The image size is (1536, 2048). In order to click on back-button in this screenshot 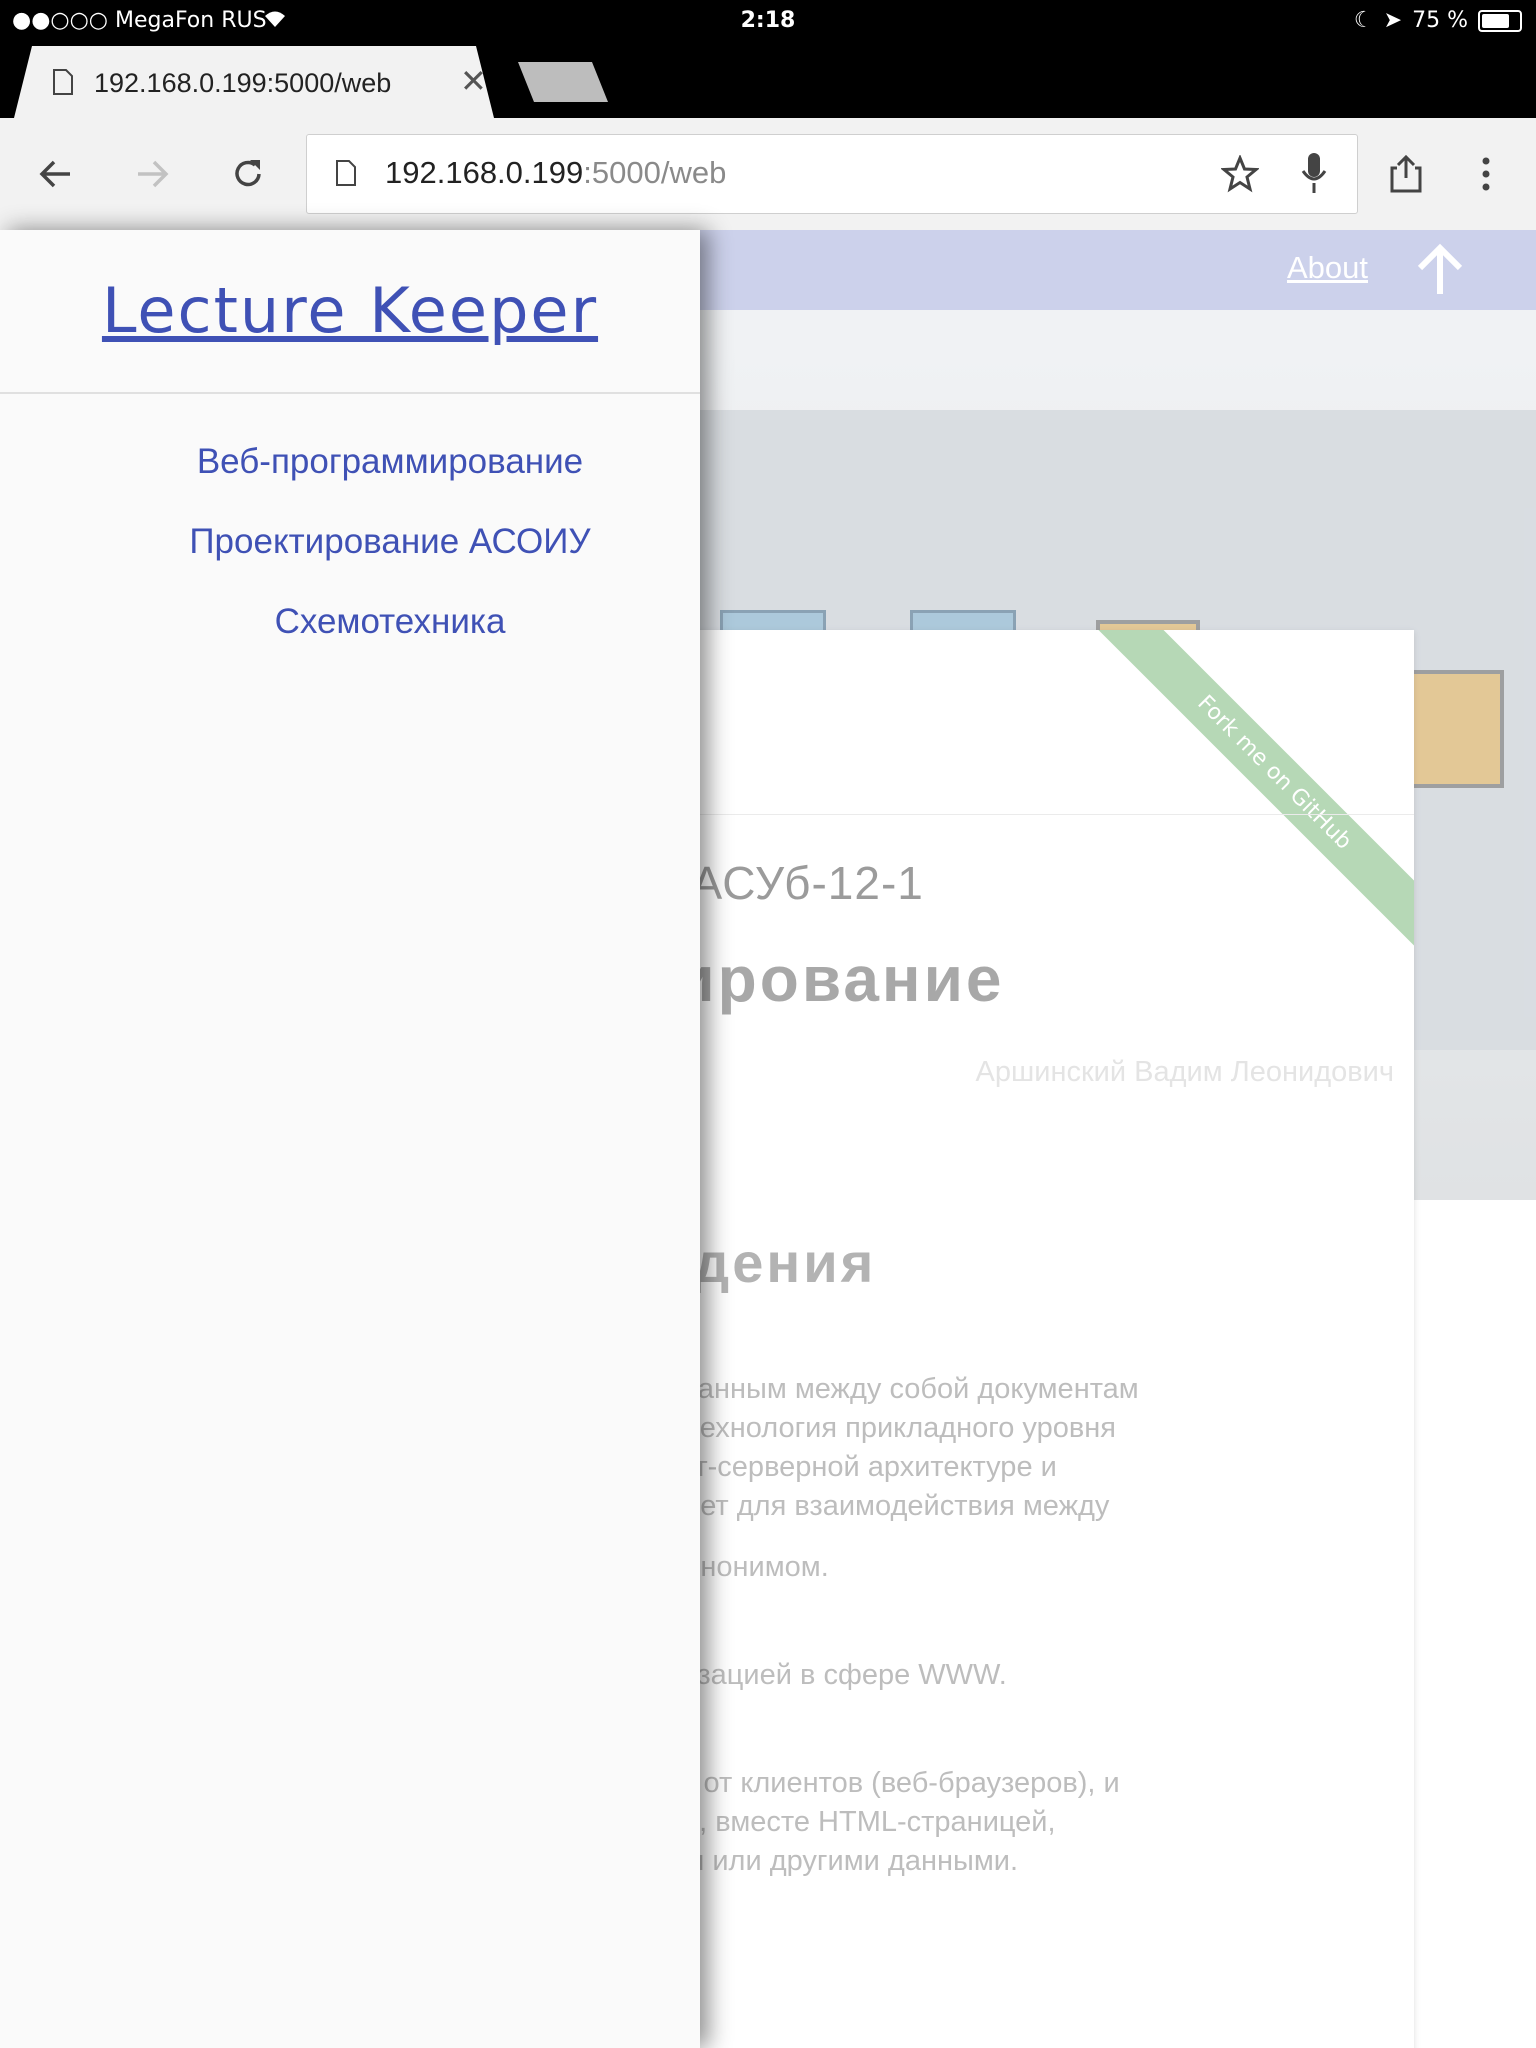, I will do `click(56, 174)`.